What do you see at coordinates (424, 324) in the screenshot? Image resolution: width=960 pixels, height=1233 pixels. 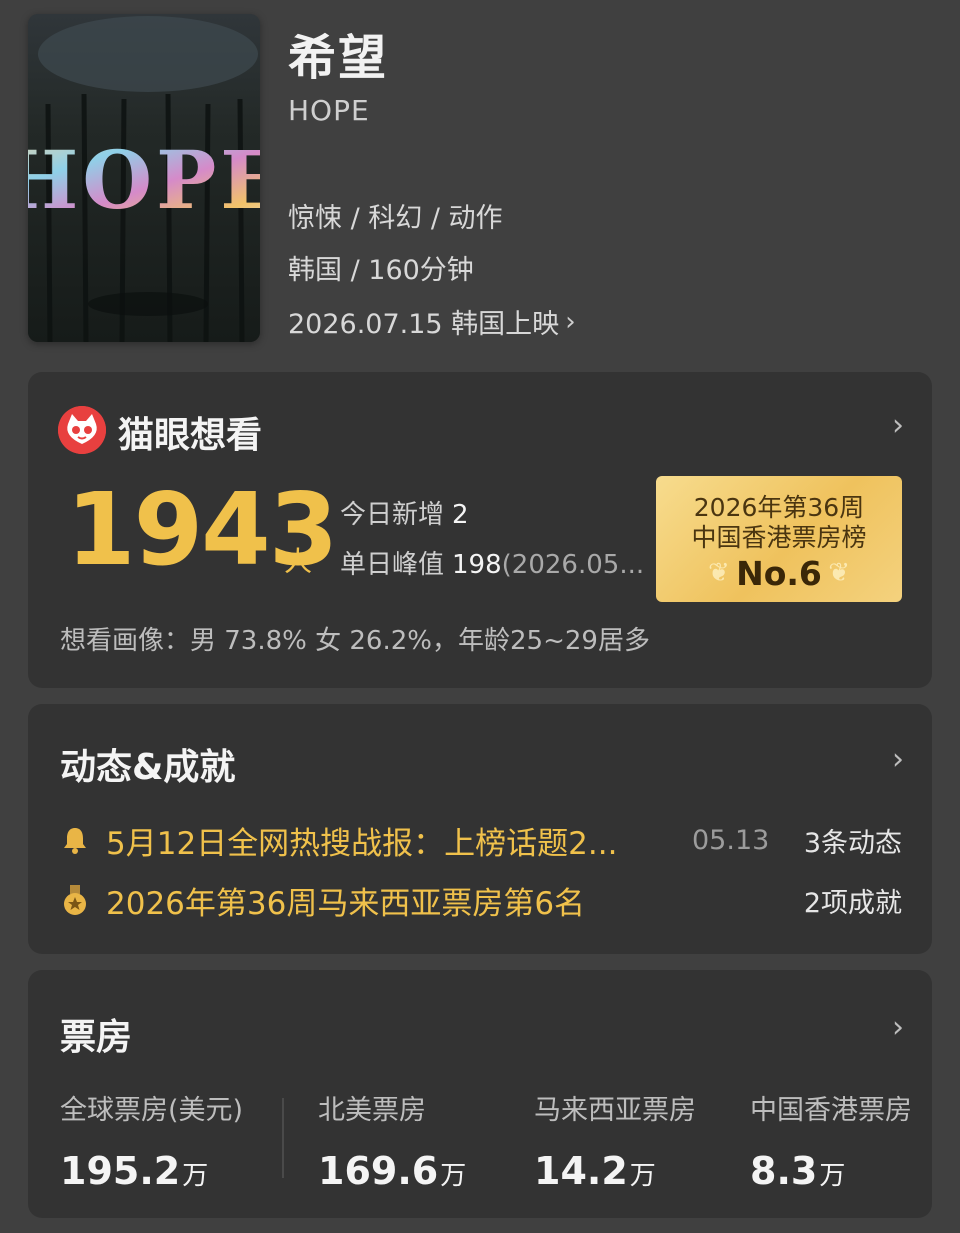 I see `release-date-text: 2026.07.15 韩国上映` at bounding box center [424, 324].